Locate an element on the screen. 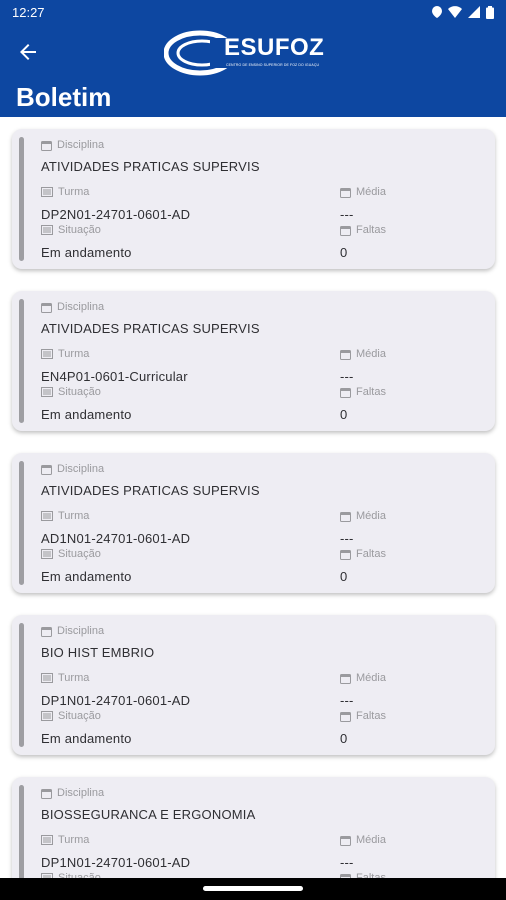  turma-value: DP2N01-24701-0601-AD is located at coordinates (116, 214).